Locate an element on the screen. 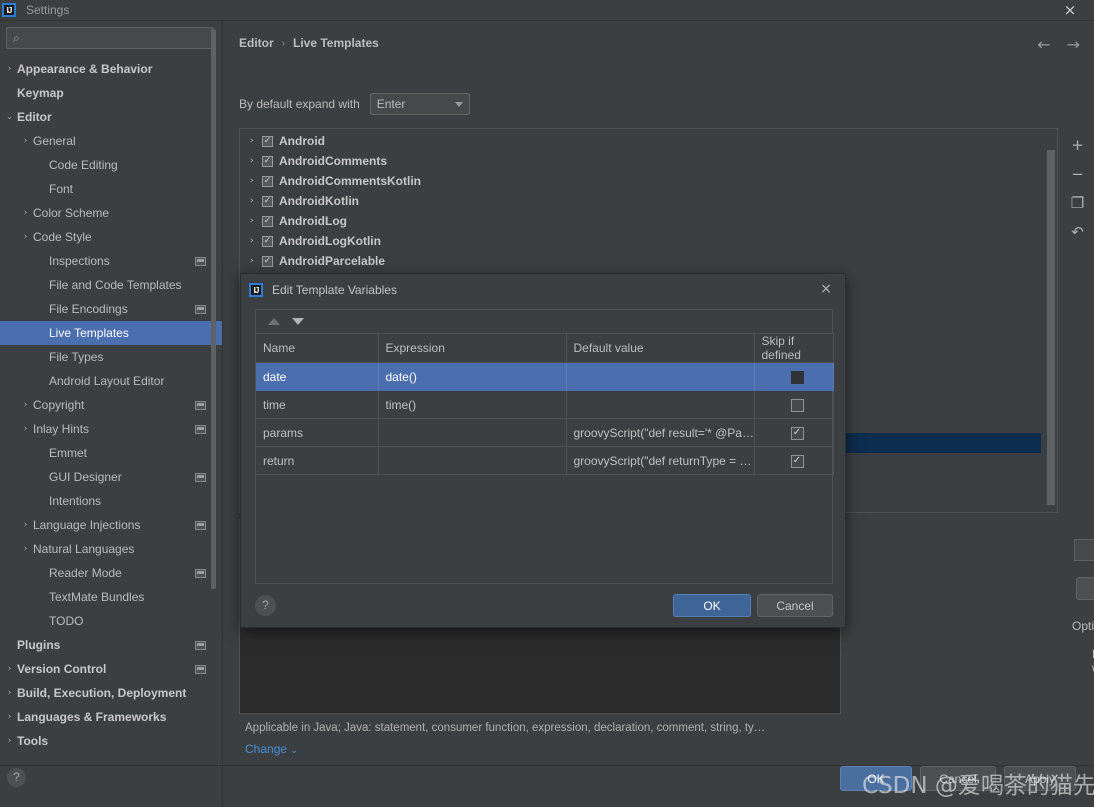 The image size is (1094, 807). edit-variables-button: Edit variables is located at coordinates (1085, 588).